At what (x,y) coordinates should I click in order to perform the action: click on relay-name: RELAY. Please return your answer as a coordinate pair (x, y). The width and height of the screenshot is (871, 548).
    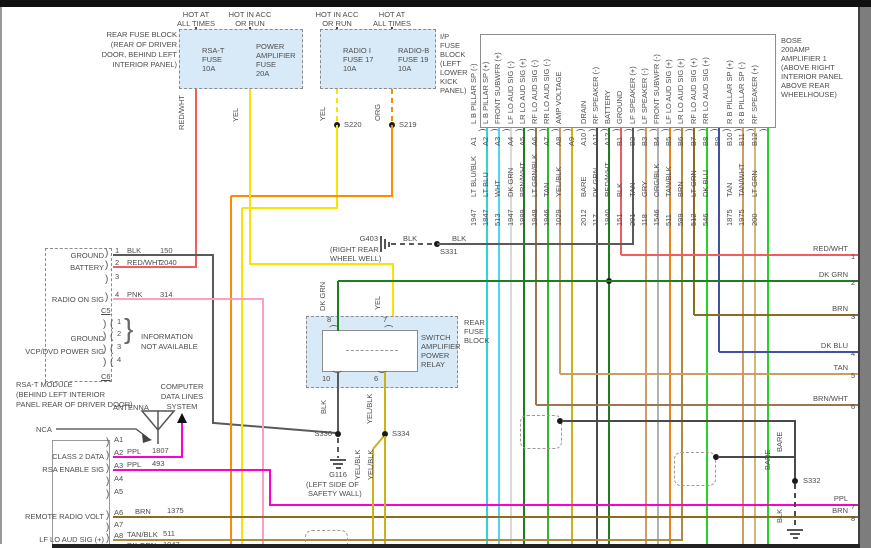
    Looking at the image, I should click on (433, 364).